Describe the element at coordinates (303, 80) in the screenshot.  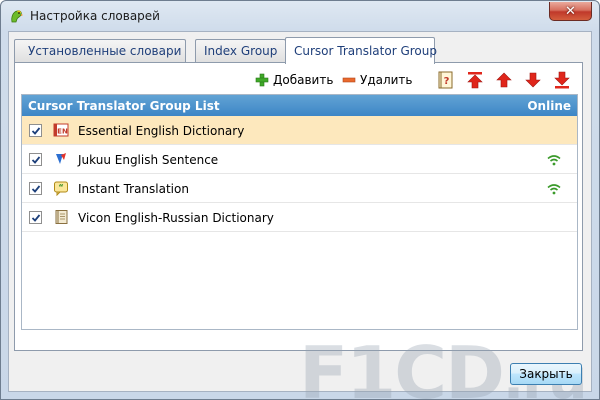
I see `add-label: Добавить` at that location.